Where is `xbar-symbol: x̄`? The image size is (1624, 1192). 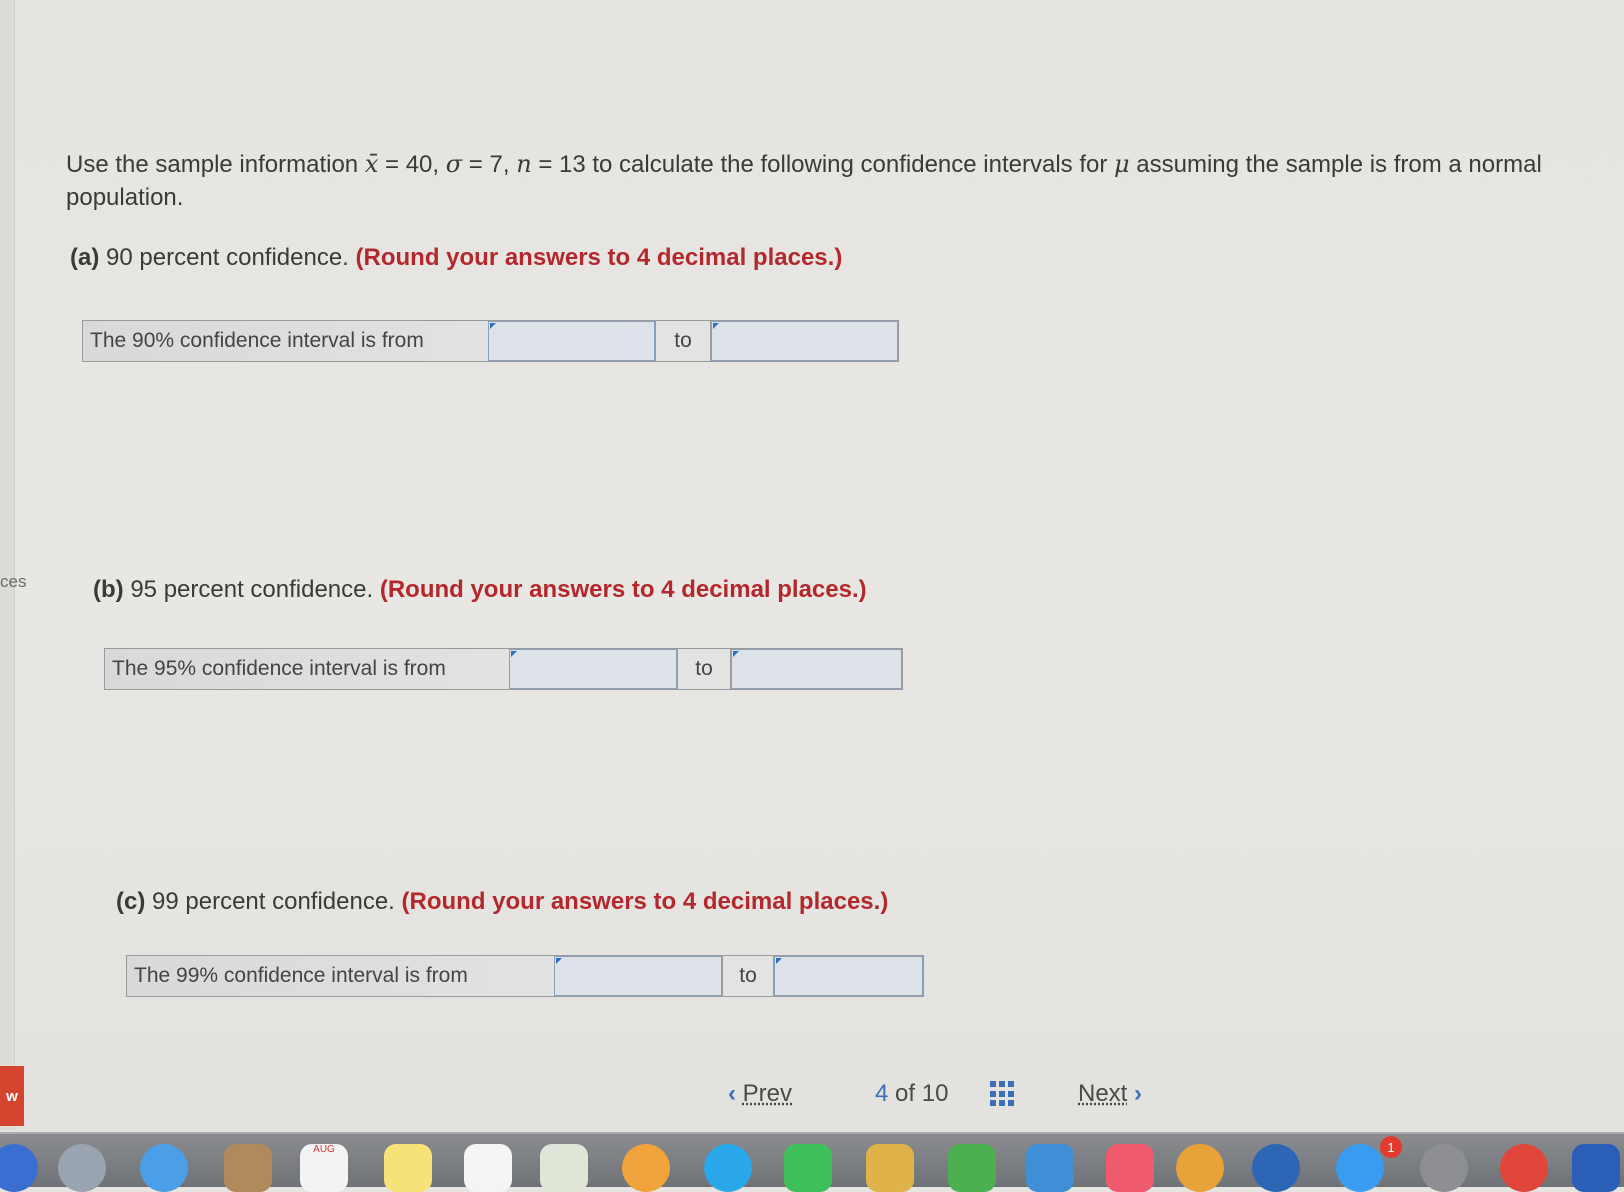 xbar-symbol: x̄ is located at coordinates (372, 164).